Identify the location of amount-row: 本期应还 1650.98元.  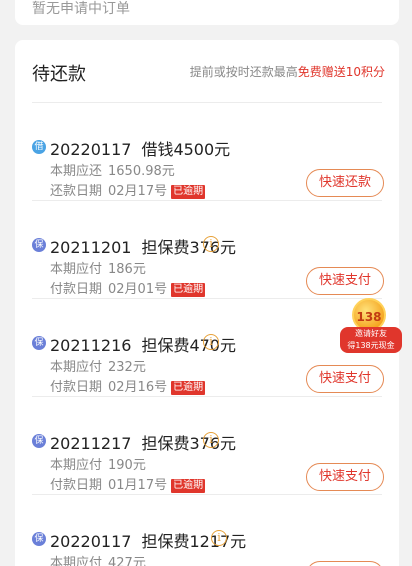
(112, 169).